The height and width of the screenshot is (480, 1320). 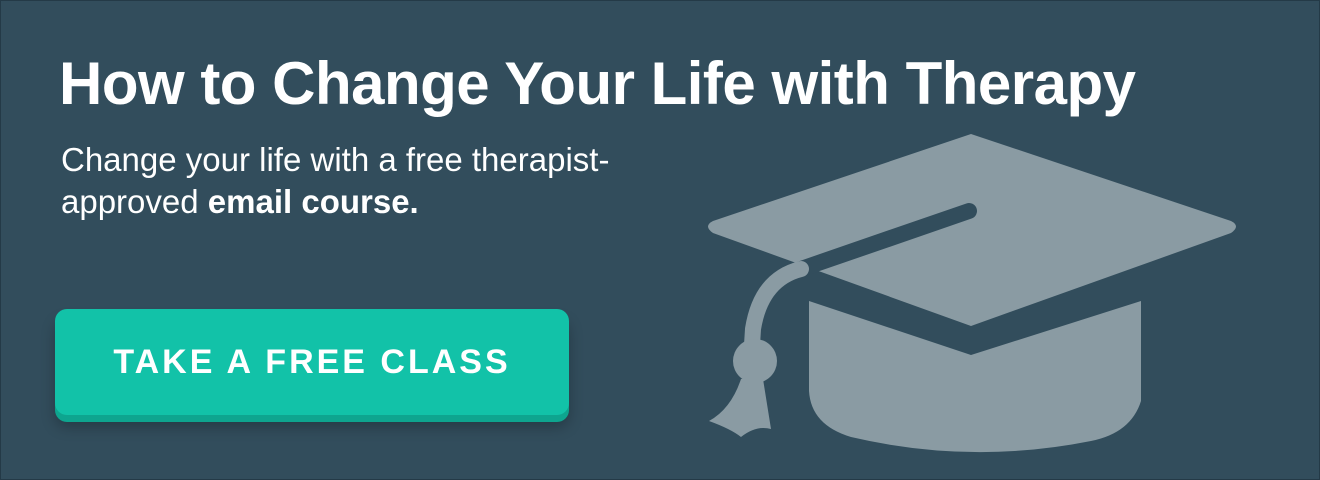 I want to click on take-free-class-button: TAKE A FREE CLASS, so click(x=312, y=362).